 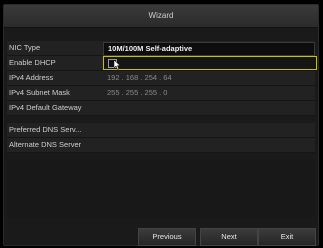 I want to click on alternate-dns-label: Alternate DNS Server, so click(x=45, y=144).